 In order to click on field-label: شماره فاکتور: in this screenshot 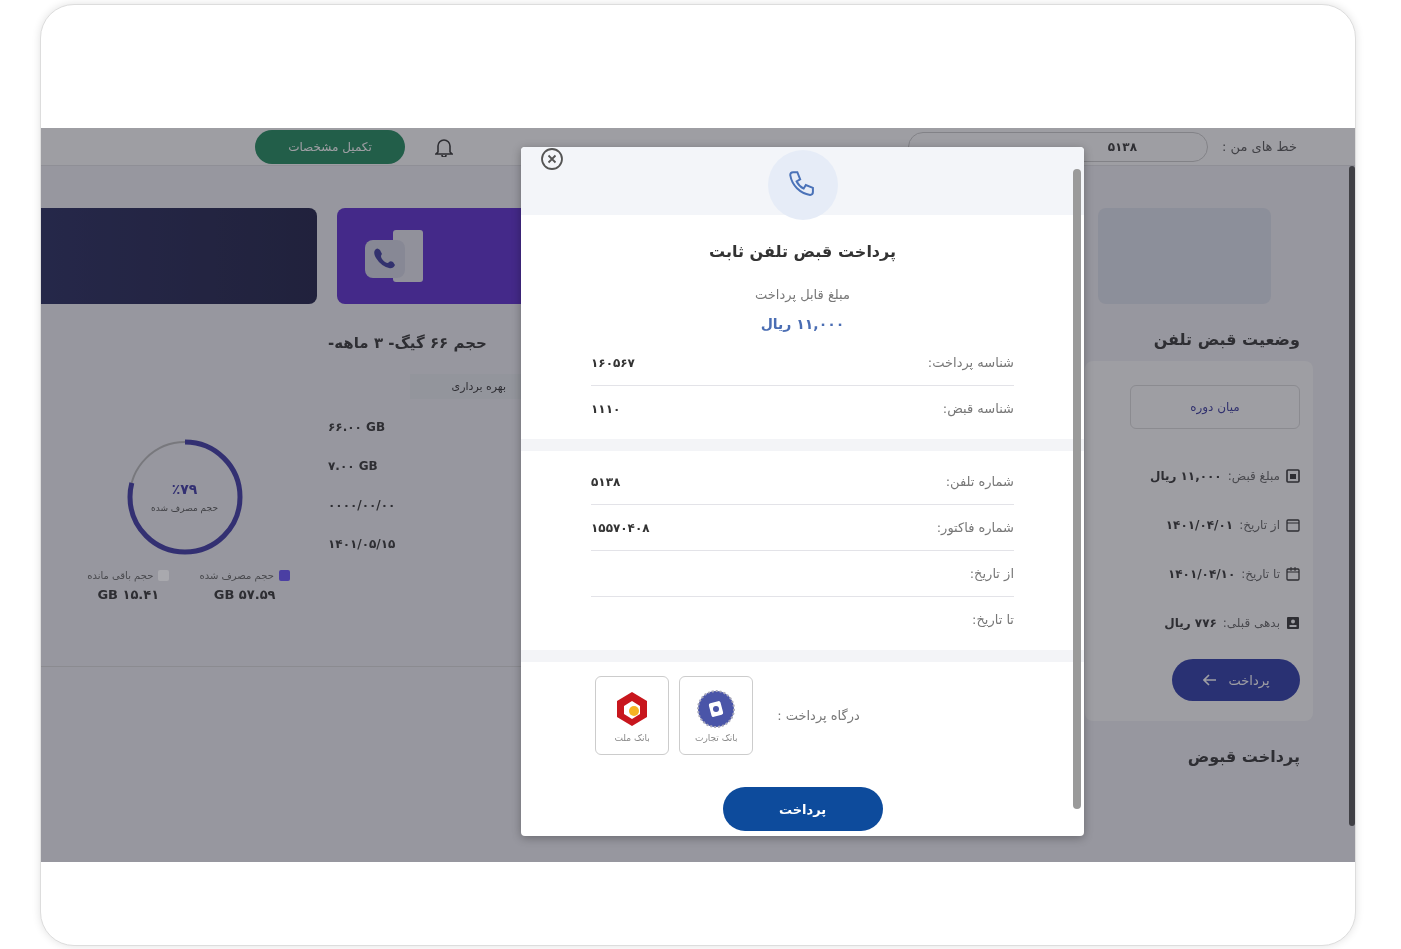, I will do `click(975, 527)`.